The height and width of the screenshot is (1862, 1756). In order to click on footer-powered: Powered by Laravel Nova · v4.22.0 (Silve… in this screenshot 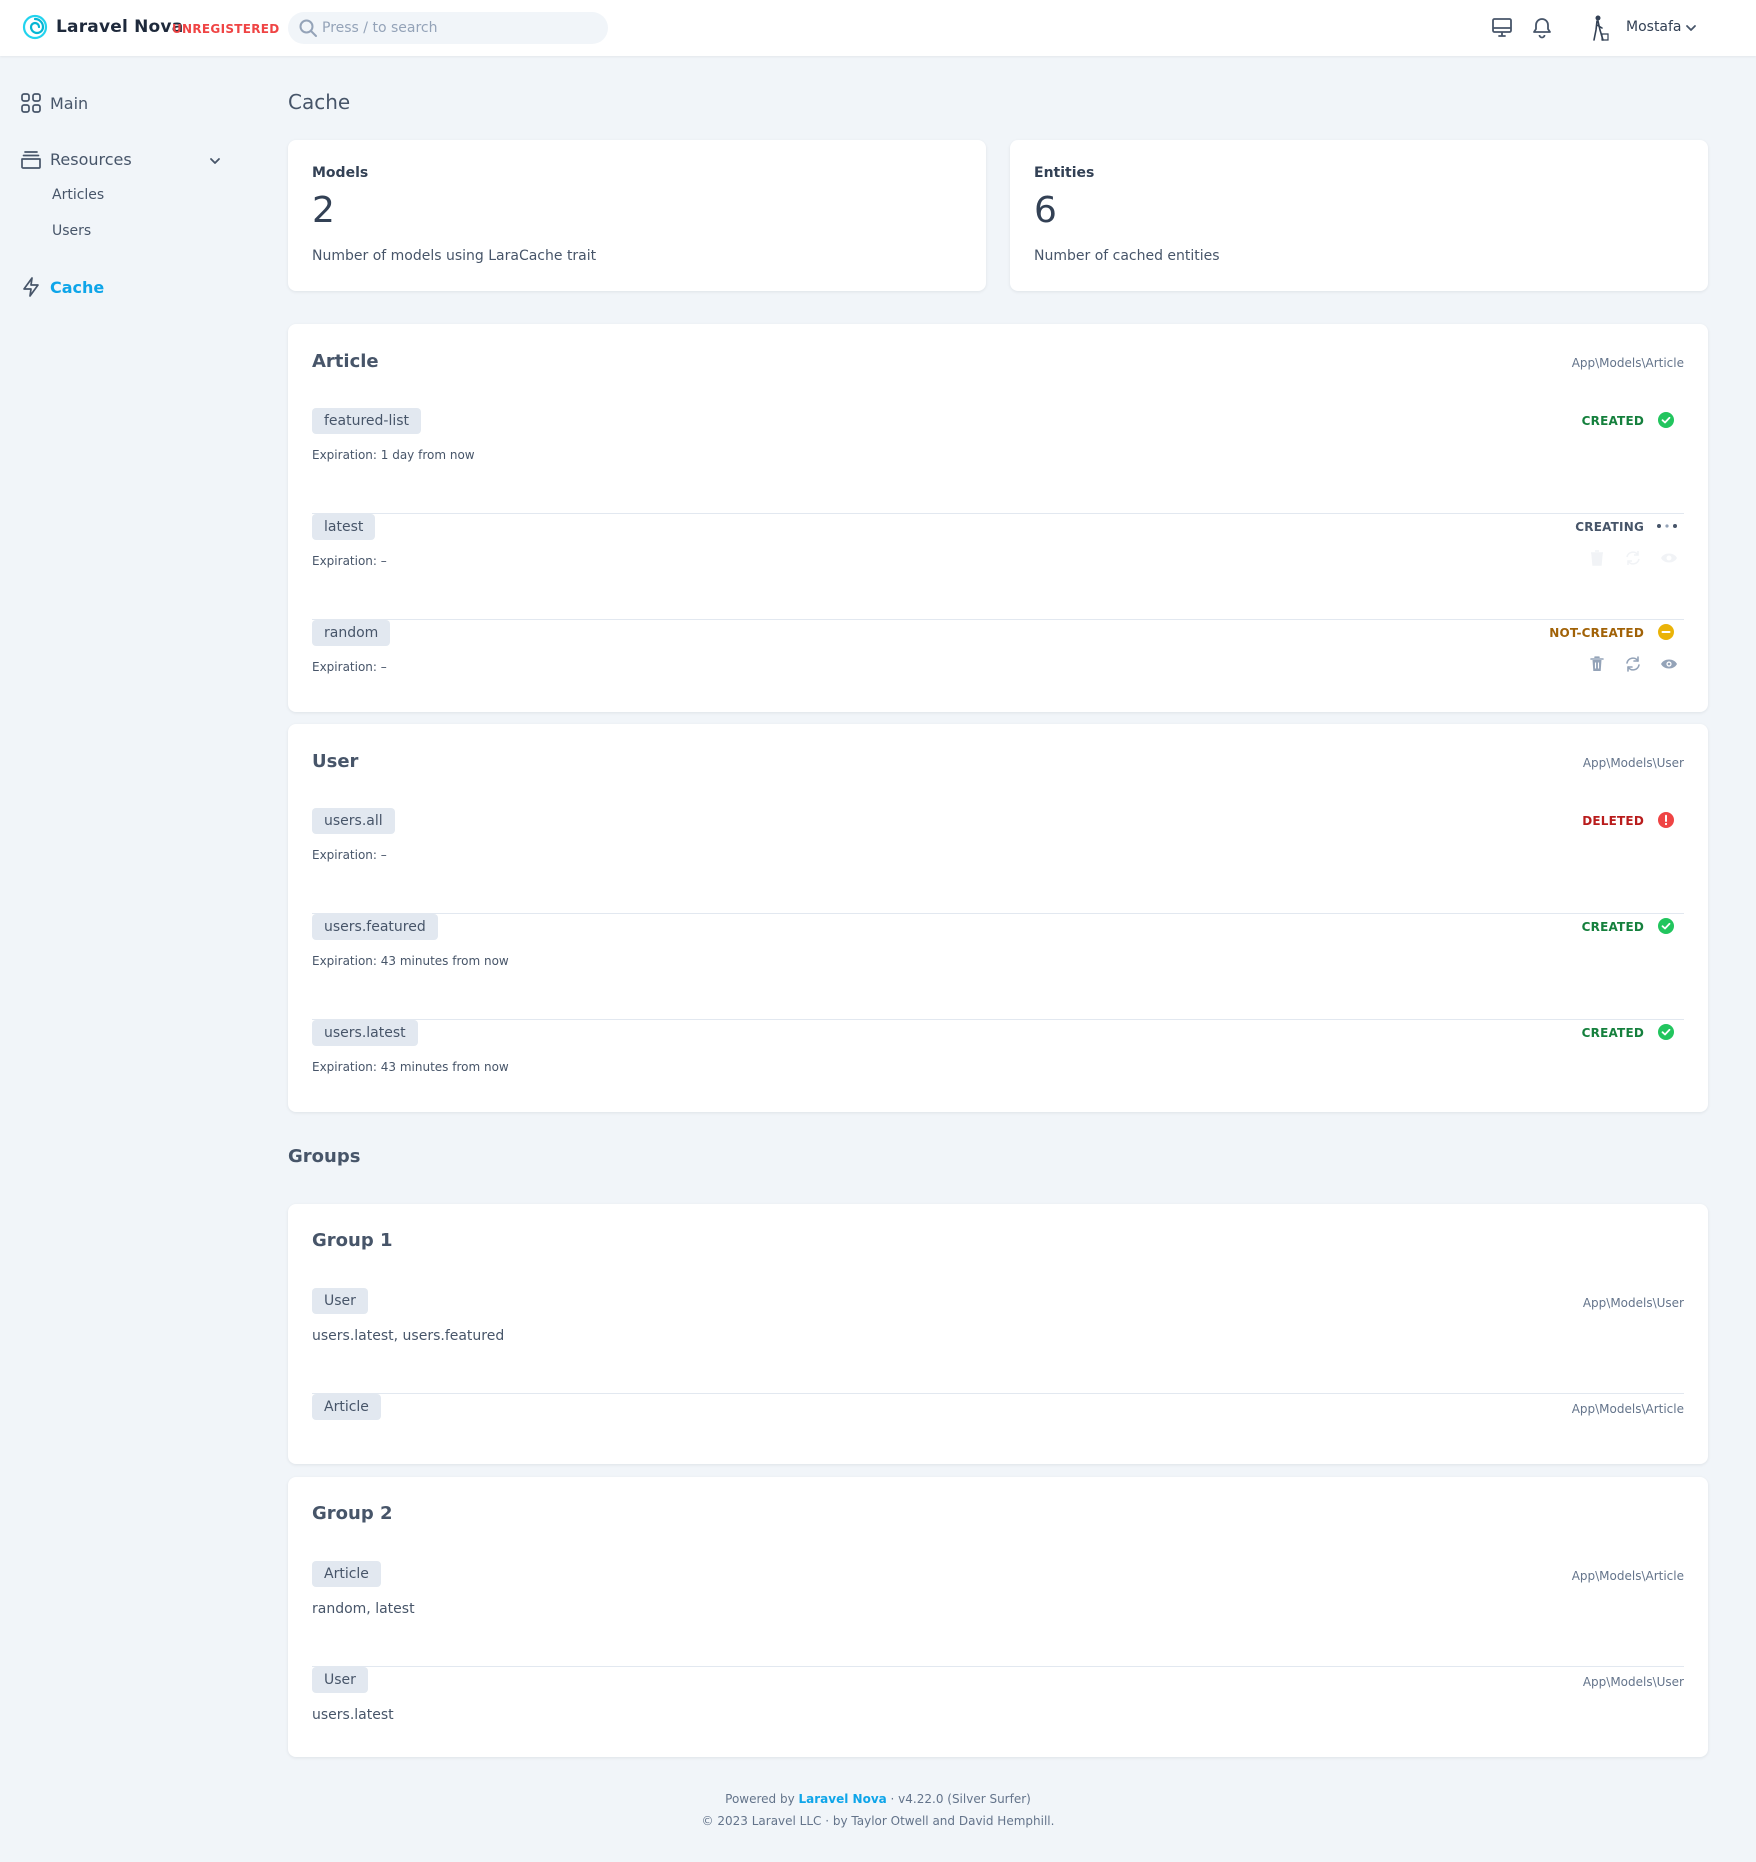, I will do `click(878, 1799)`.